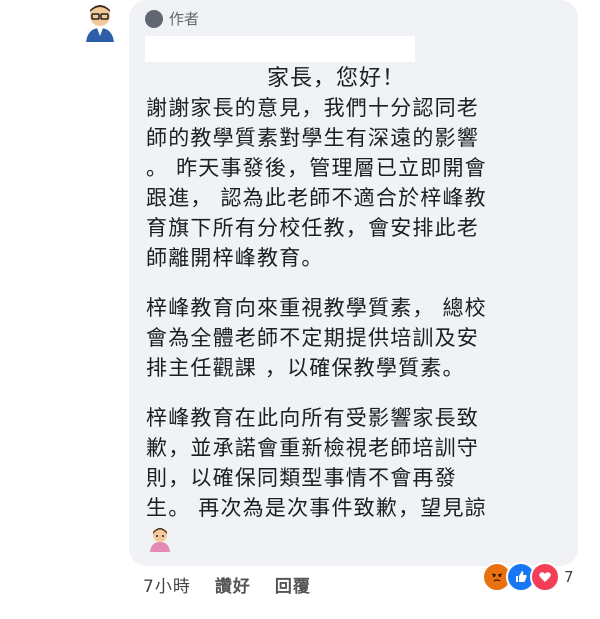  I want to click on comment-line: 謝謝家長的意見，我們十分認同老, so click(312, 108).